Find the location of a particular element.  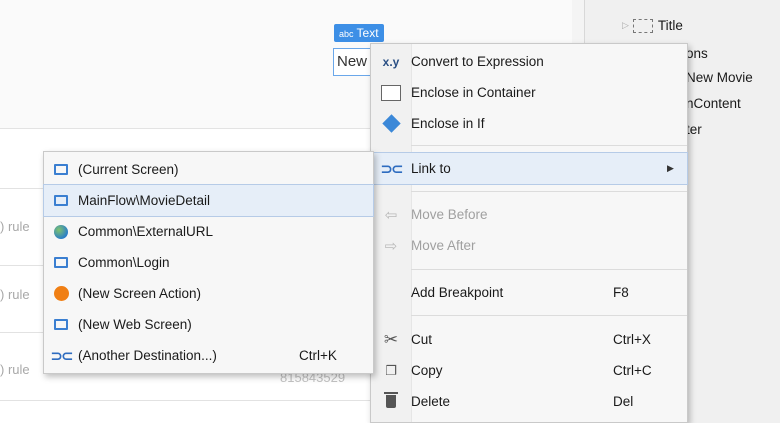

submenu-item-label: Common\ExternalURL is located at coordinates (146, 231).